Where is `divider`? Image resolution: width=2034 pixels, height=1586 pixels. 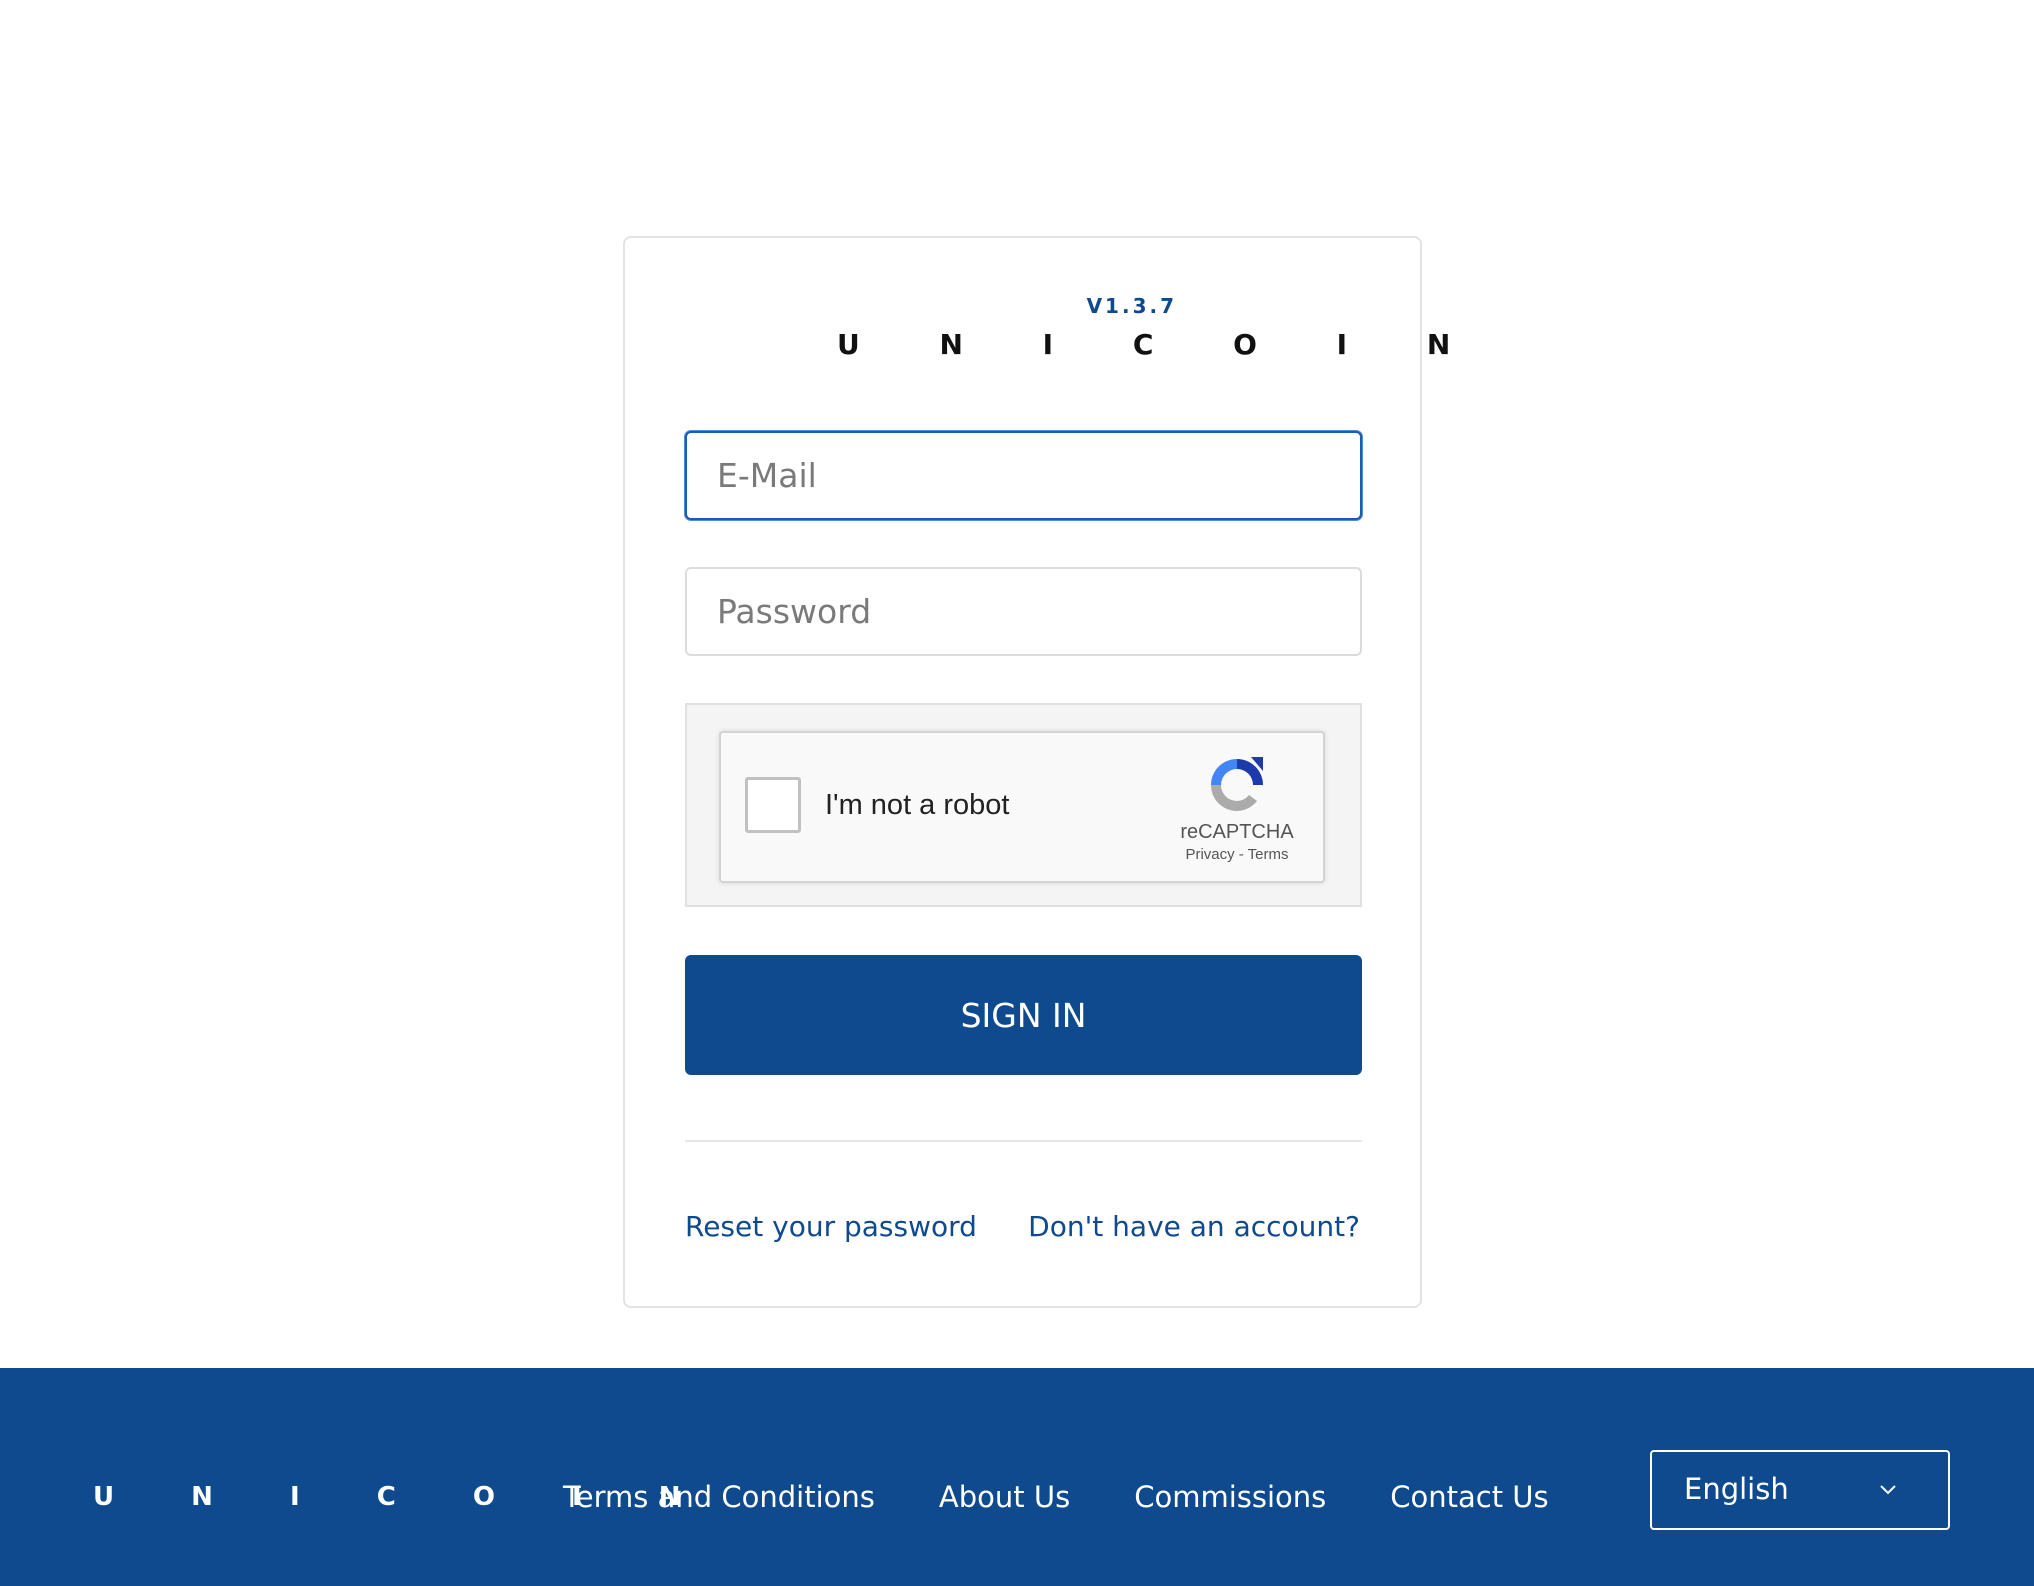 divider is located at coordinates (1023, 1141).